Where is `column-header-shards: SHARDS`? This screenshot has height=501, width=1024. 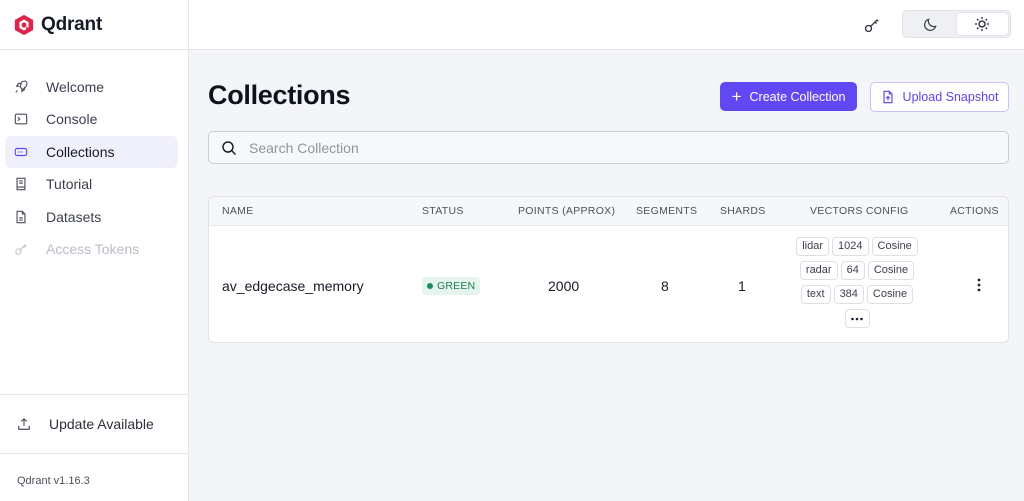
column-header-shards: SHARDS is located at coordinates (743, 211).